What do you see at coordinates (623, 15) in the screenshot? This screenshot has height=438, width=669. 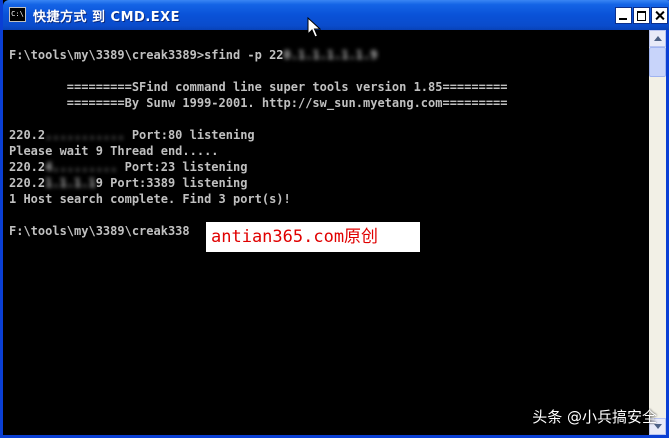 I see `minimize-icon` at bounding box center [623, 15].